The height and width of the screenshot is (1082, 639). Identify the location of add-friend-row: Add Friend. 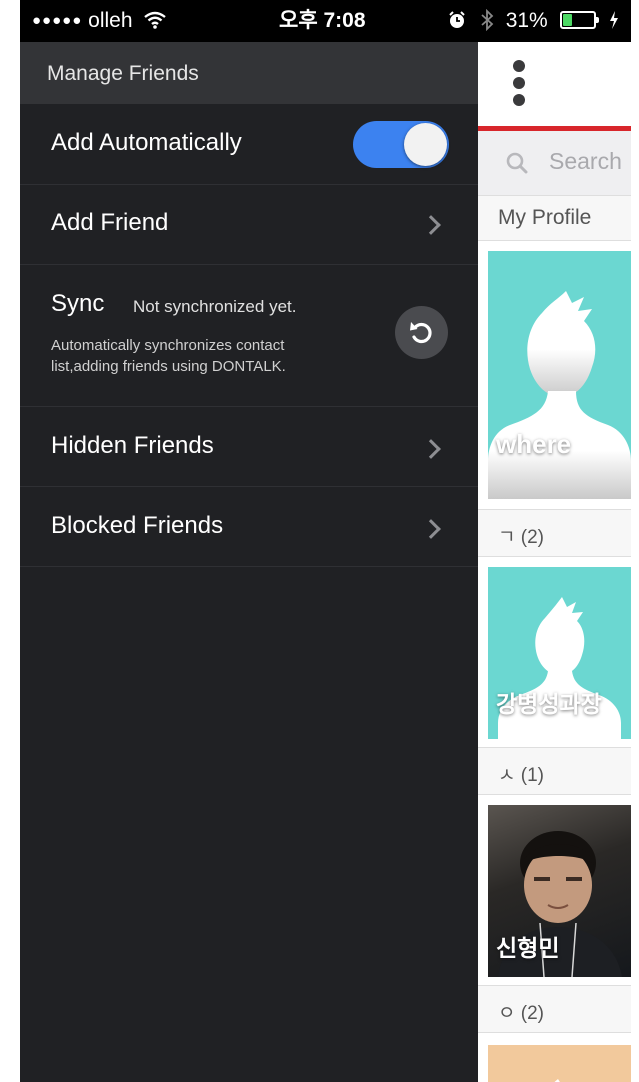
(249, 224).